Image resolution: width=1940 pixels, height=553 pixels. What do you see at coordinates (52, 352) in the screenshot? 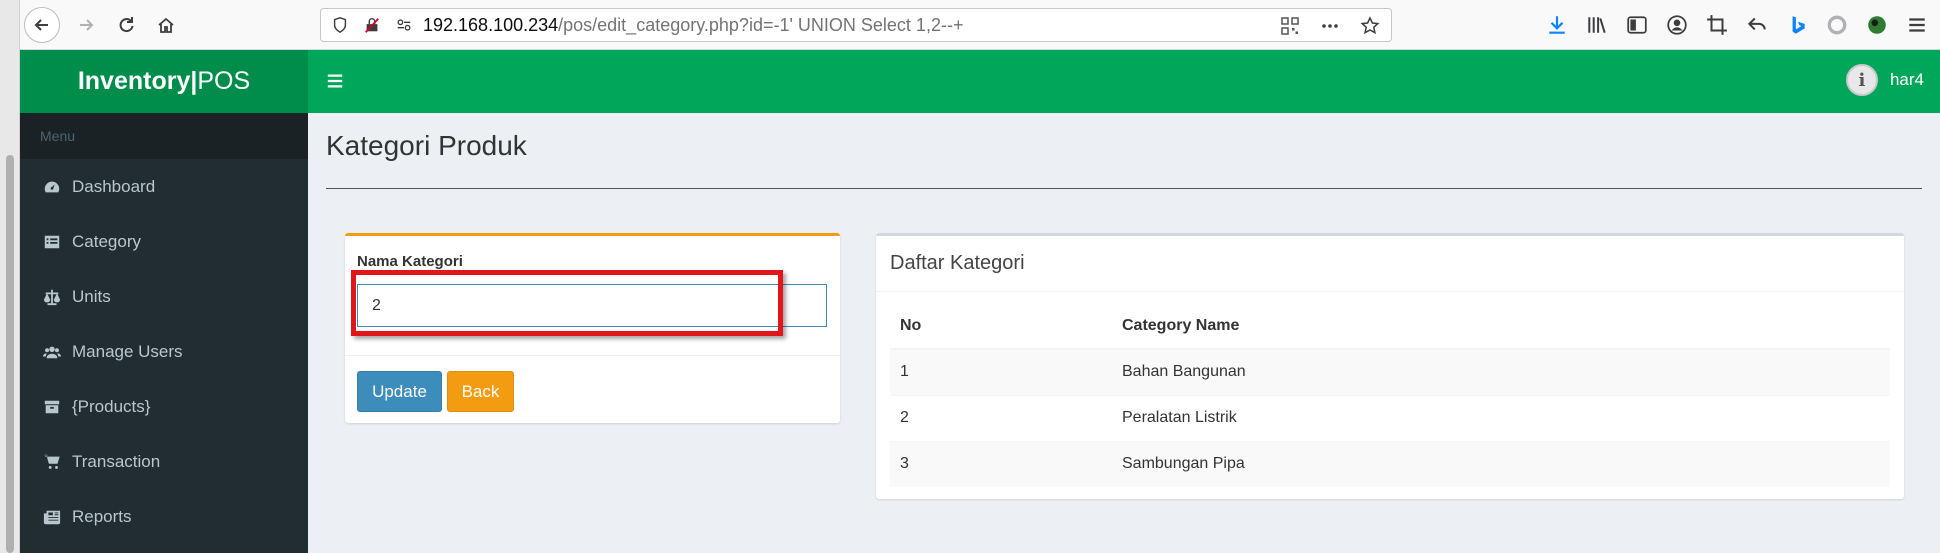
I see `users-icon` at bounding box center [52, 352].